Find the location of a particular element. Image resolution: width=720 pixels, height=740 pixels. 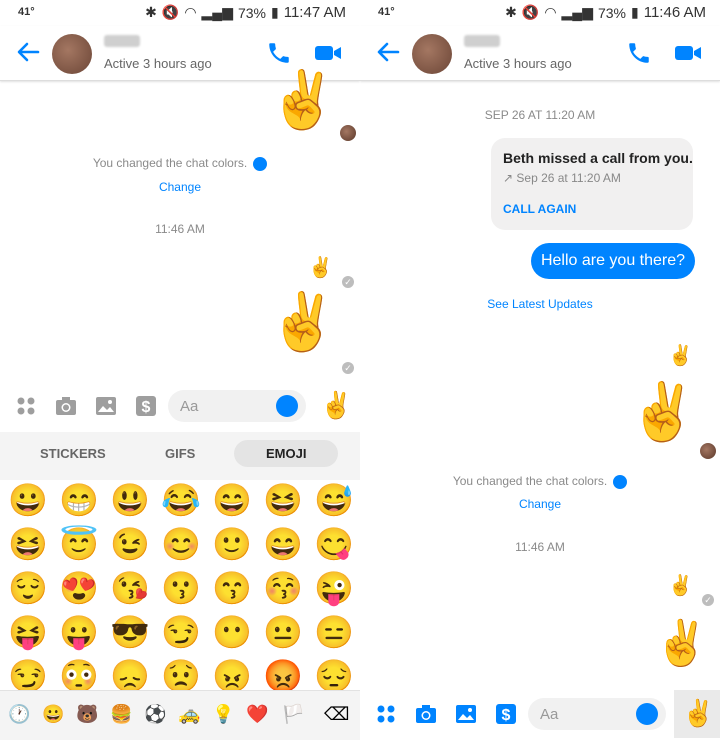

tab-emoji: EMOJI is located at coordinates (286, 453).